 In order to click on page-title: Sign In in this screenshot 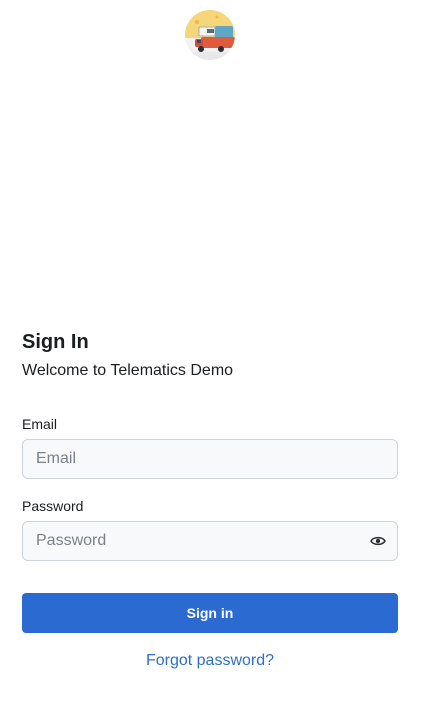, I will do `click(55, 342)`.